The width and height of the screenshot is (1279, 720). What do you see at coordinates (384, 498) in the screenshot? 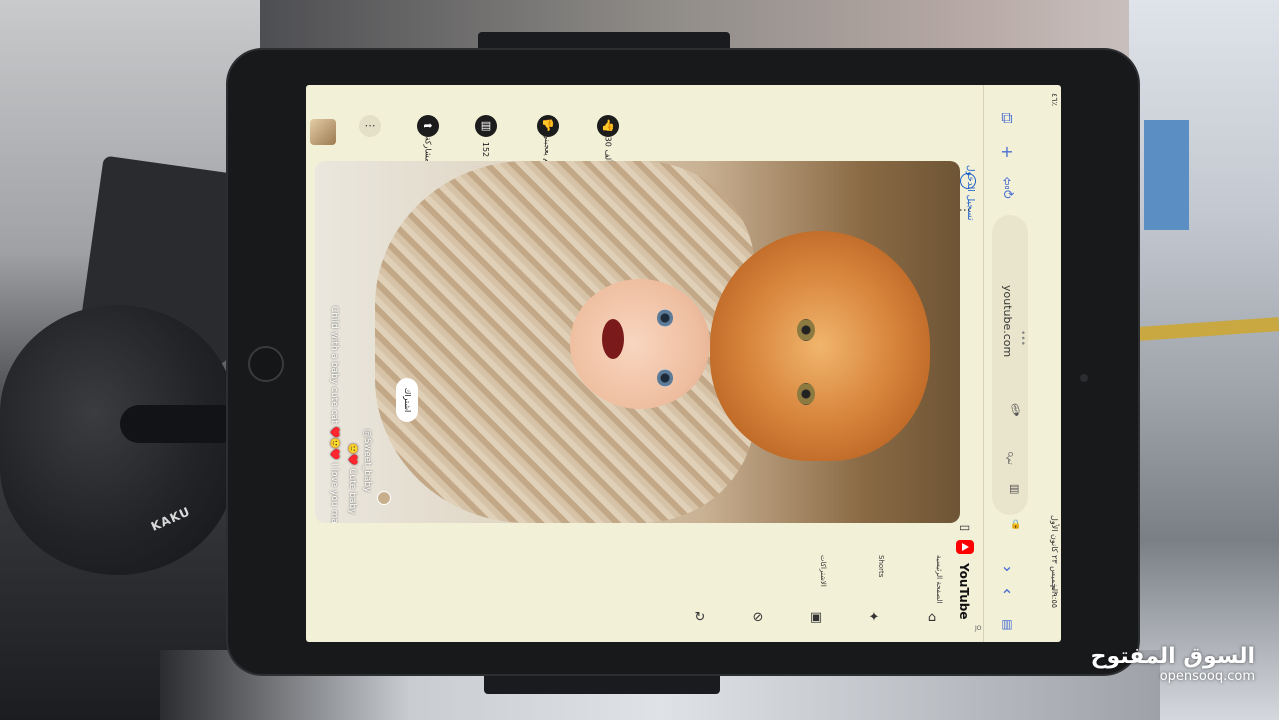
I see `channel-avatar` at bounding box center [384, 498].